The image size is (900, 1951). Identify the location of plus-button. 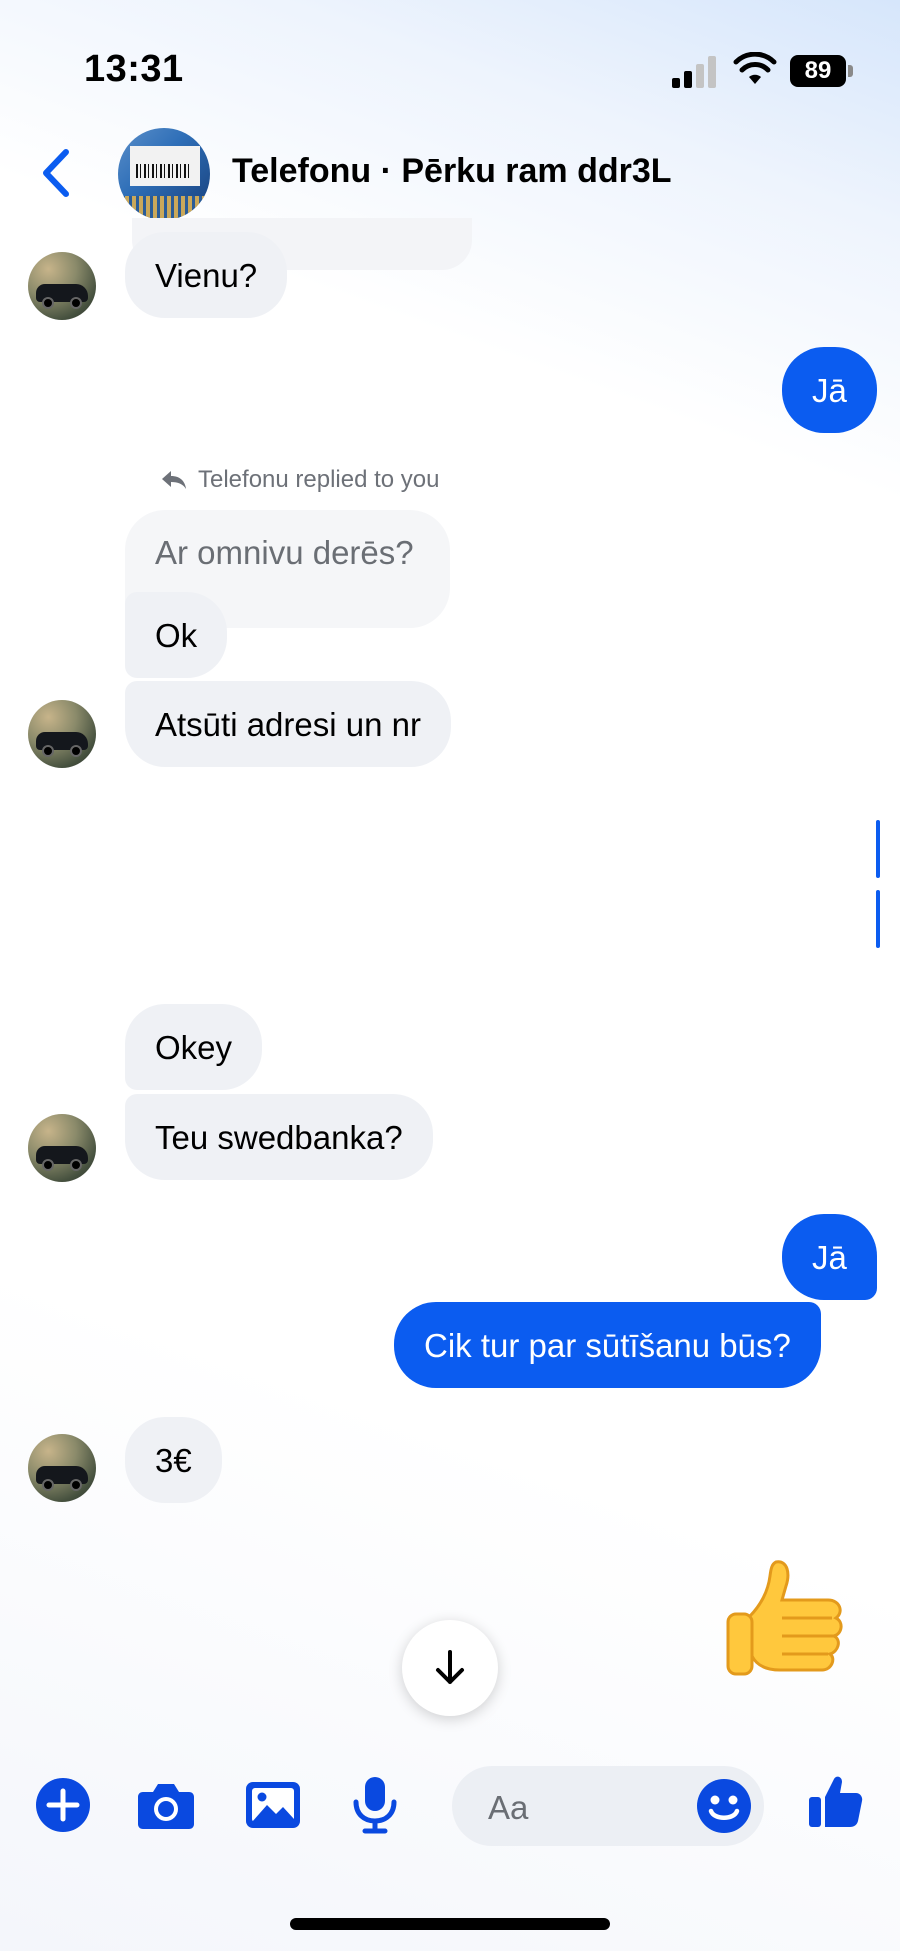
(63, 1805).